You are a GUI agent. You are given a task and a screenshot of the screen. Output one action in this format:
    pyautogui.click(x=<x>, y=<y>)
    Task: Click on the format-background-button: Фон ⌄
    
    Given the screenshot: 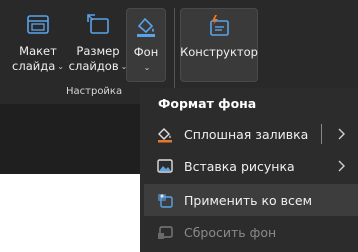 What is the action you would take?
    pyautogui.click(x=146, y=45)
    